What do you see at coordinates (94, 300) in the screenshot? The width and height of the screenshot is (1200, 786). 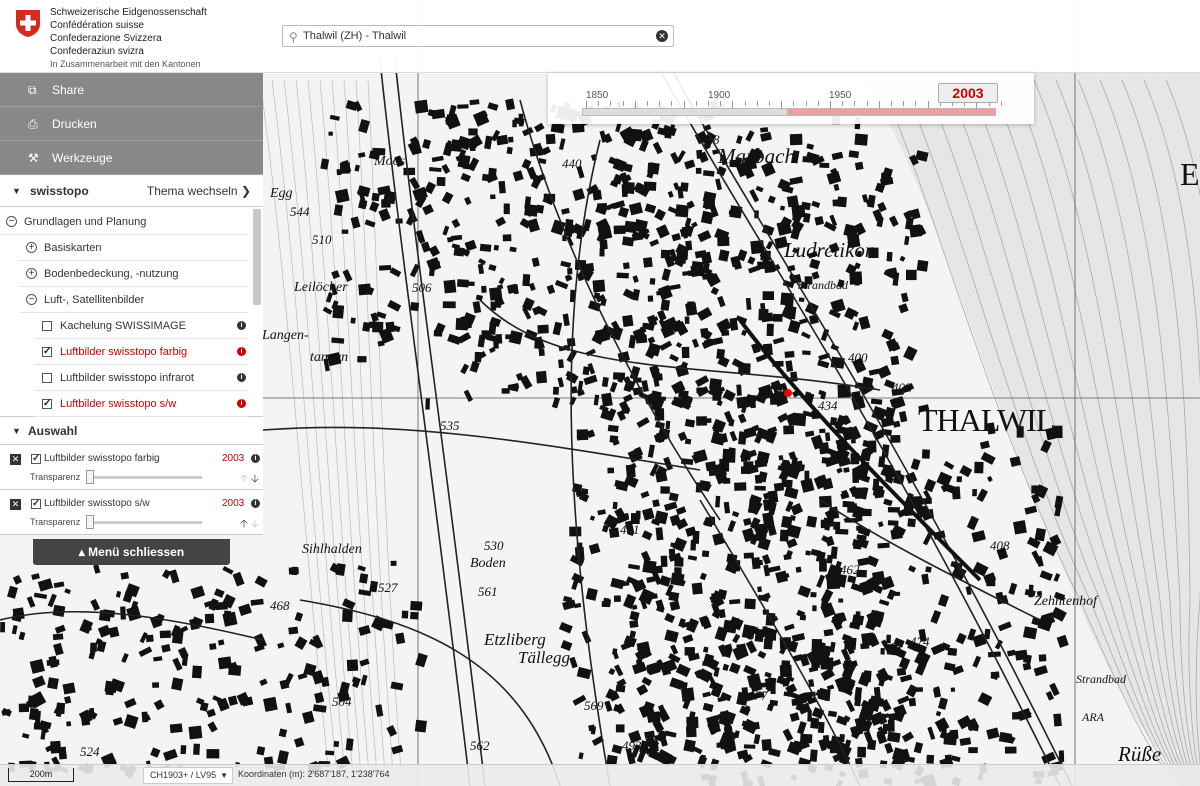 I see `tree-row-label: Luft-, Satellitenbilder` at bounding box center [94, 300].